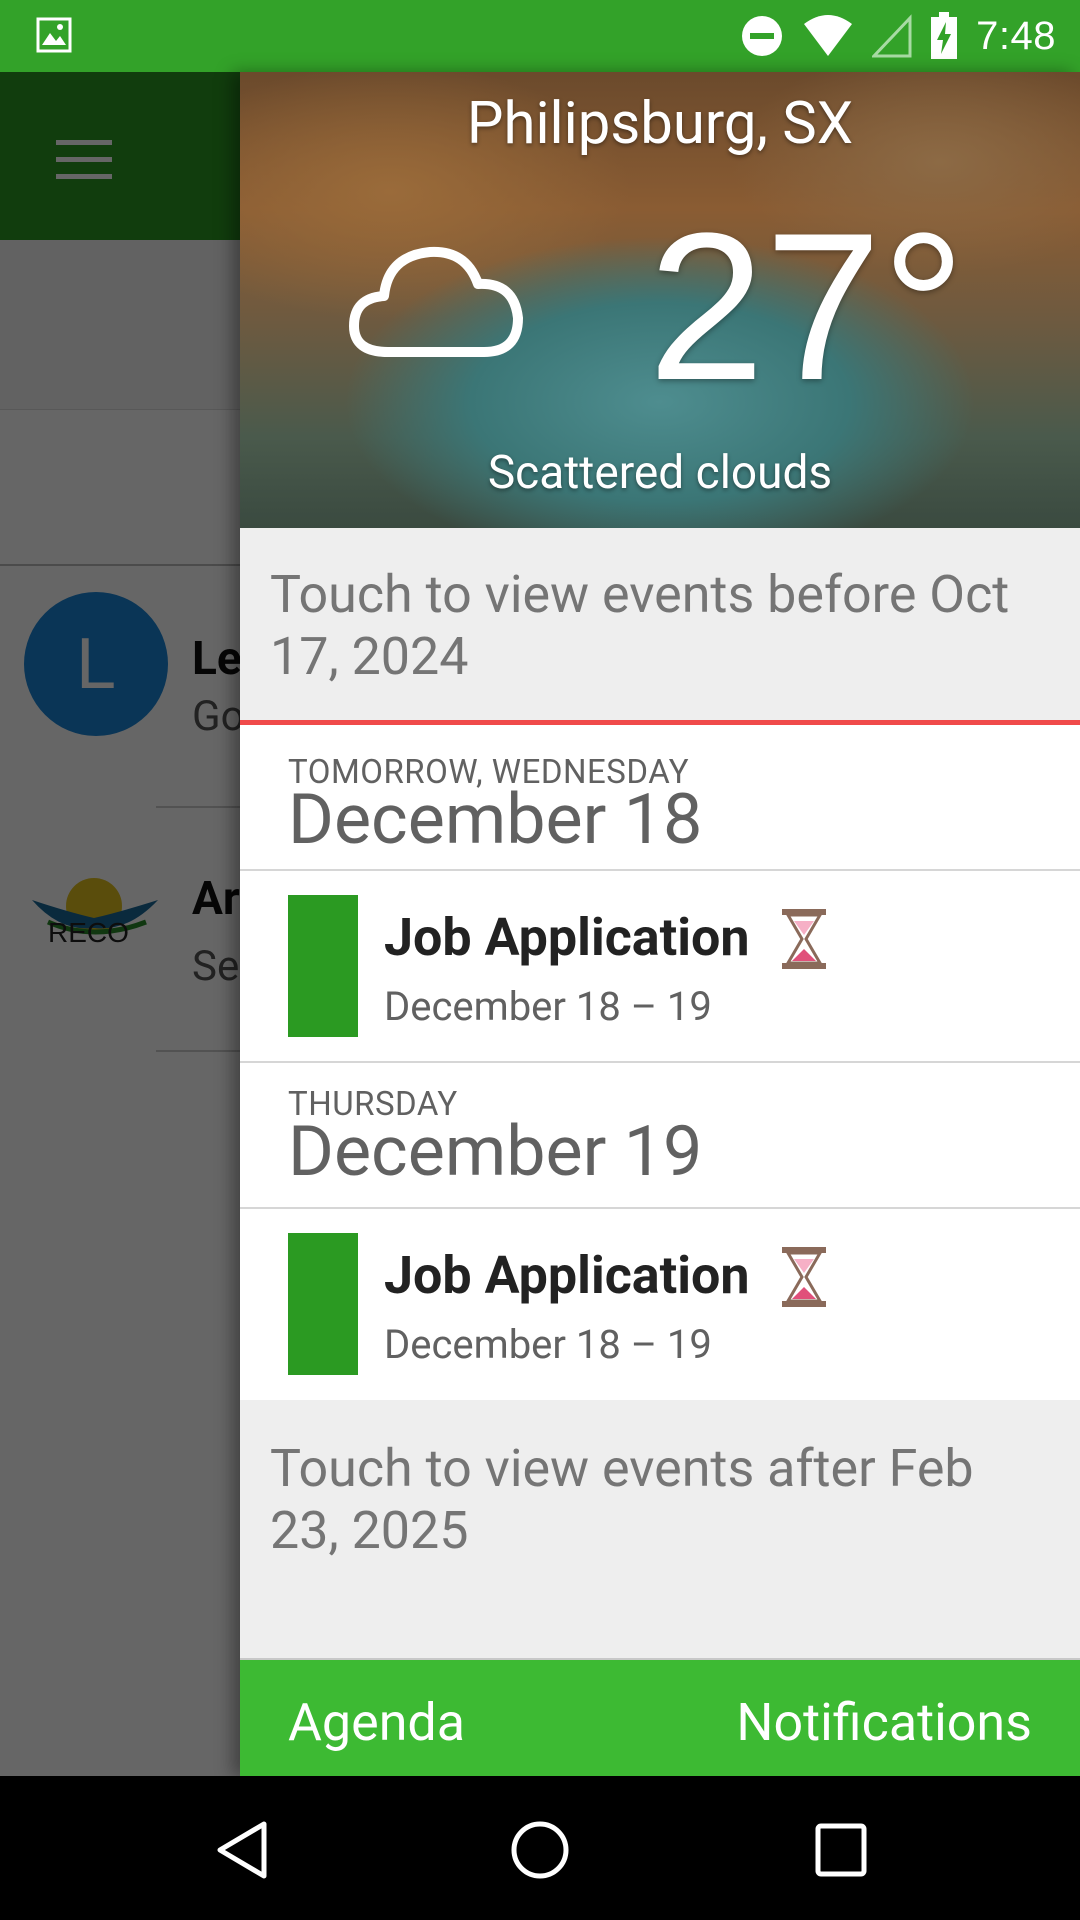 This screenshot has height=1920, width=1080. I want to click on day-date: December 18, so click(495, 820).